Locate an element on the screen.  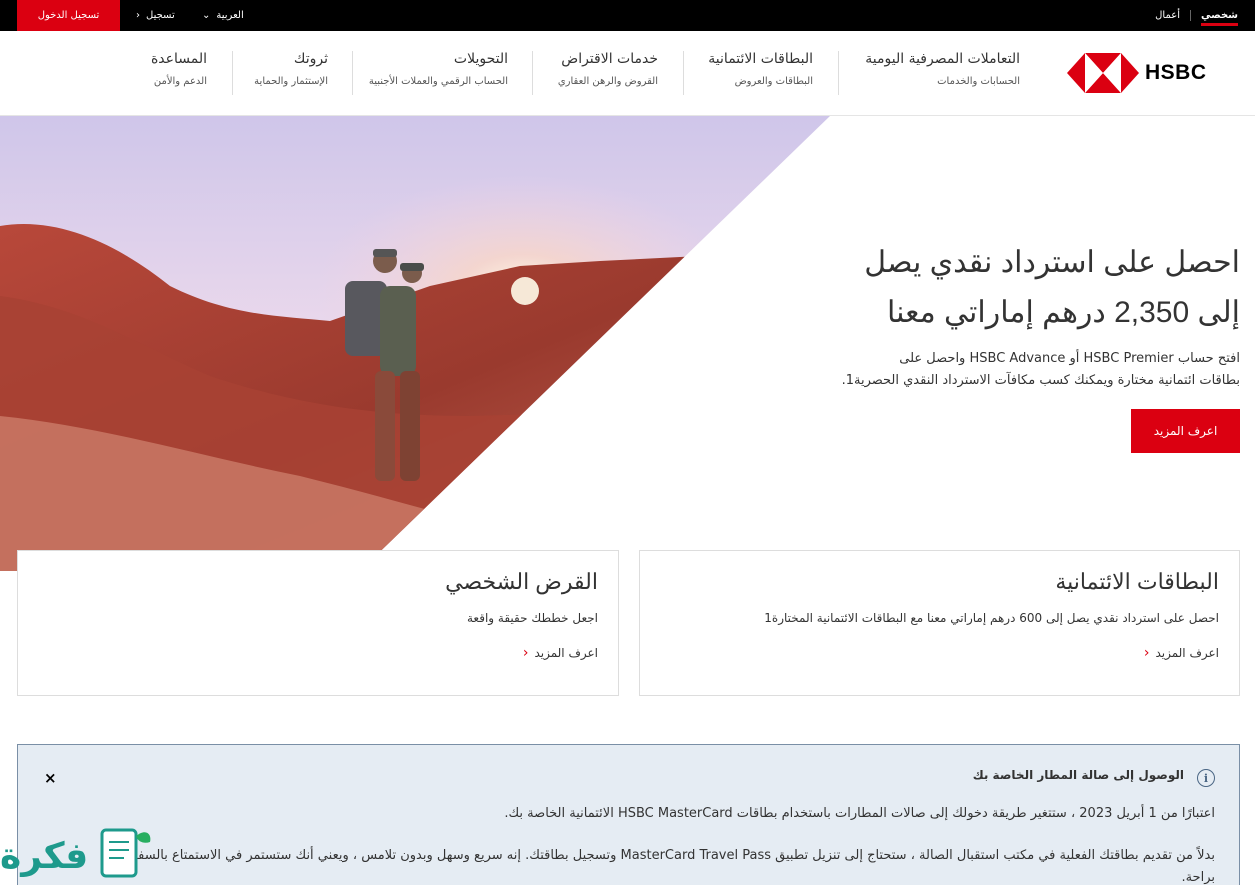
nav-item-subtitle: الإستثمار والحماية is located at coordinates (291, 81).